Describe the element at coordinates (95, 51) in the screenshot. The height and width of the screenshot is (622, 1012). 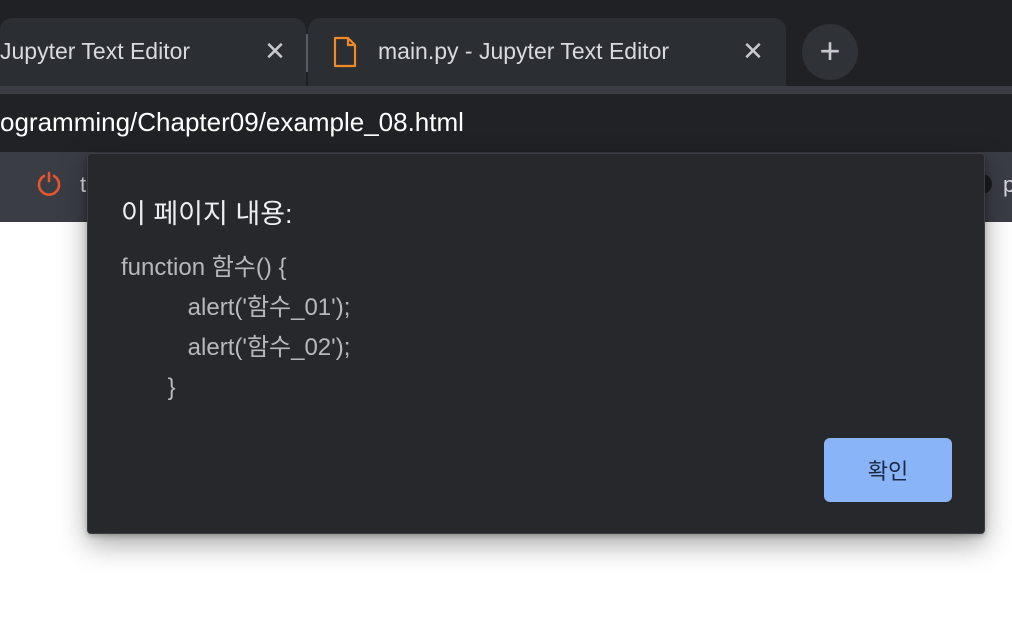
I see `tab-title: Jupyter Text Editor` at that location.